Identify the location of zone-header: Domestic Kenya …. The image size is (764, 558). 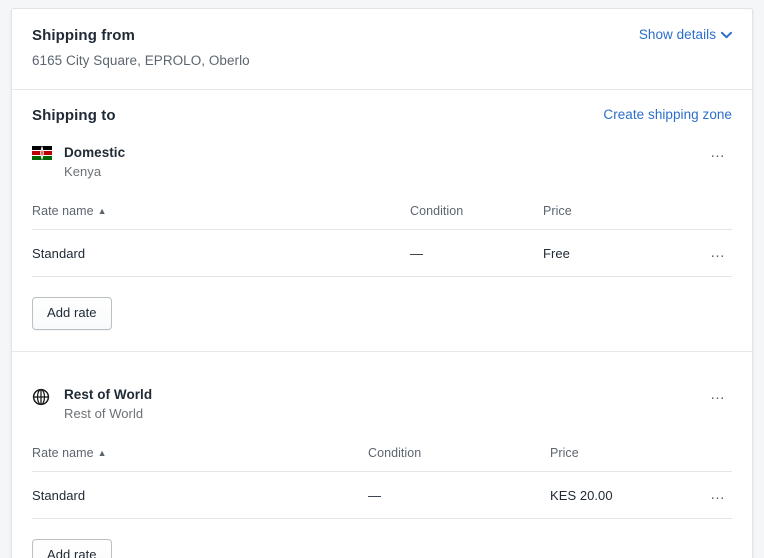
(382, 153).